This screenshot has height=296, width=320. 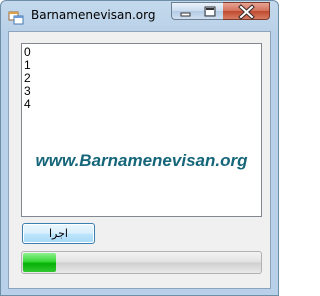 I want to click on form-icon, so click(x=16, y=17).